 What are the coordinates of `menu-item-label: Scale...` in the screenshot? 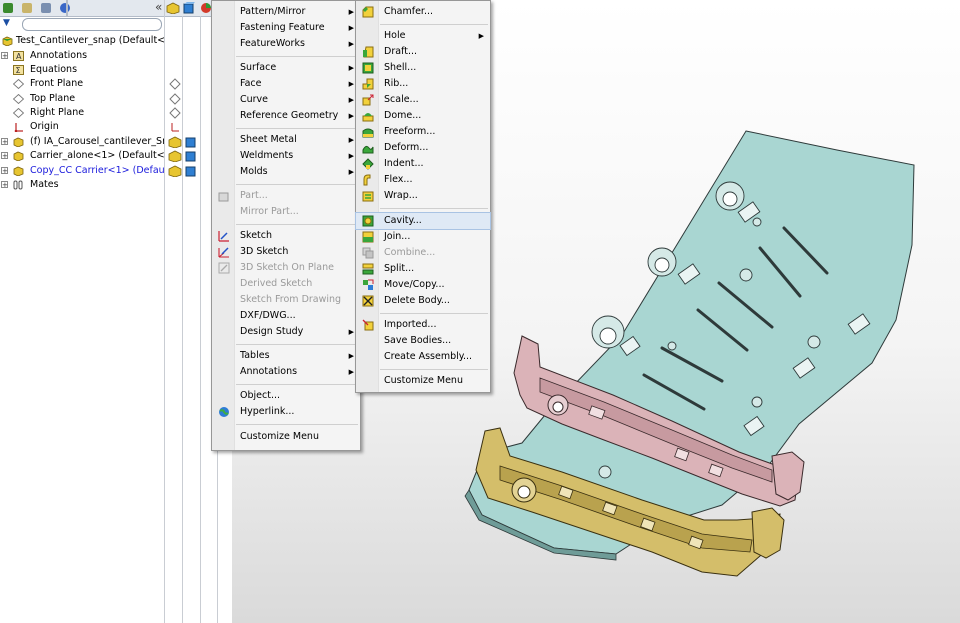 It's located at (401, 99).